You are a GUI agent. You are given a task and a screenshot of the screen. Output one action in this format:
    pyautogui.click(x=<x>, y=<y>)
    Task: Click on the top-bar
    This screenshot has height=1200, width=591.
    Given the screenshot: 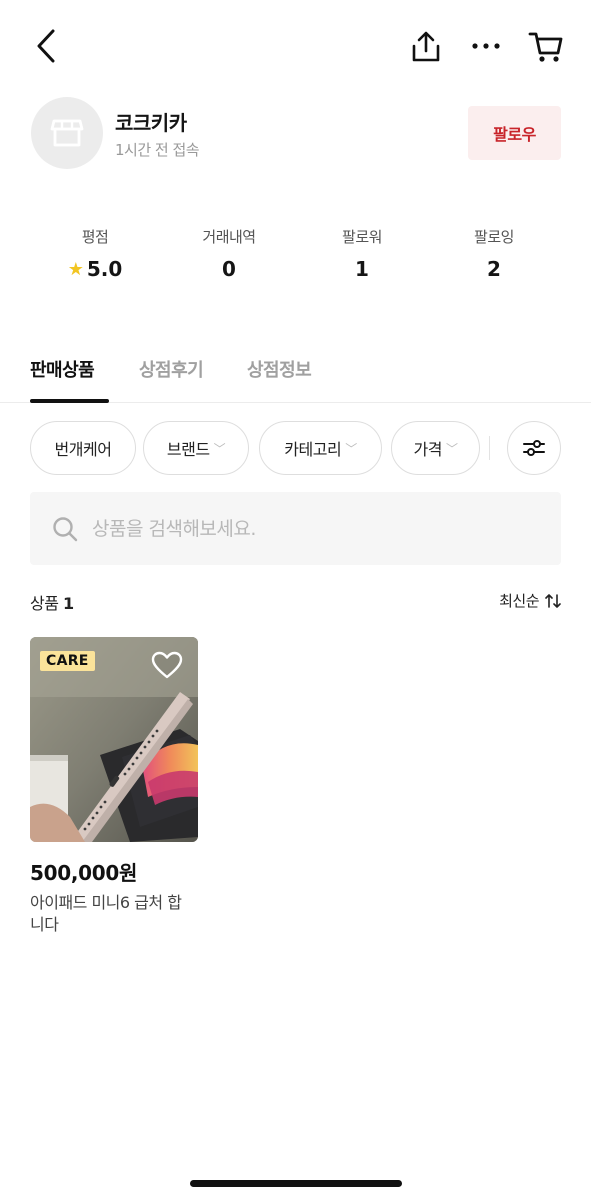 What is the action you would take?
    pyautogui.click(x=295, y=45)
    